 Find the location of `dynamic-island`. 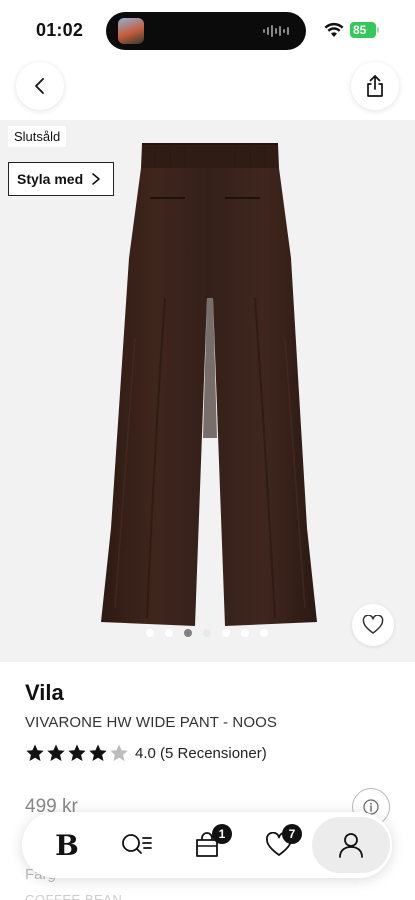

dynamic-island is located at coordinates (206, 31).